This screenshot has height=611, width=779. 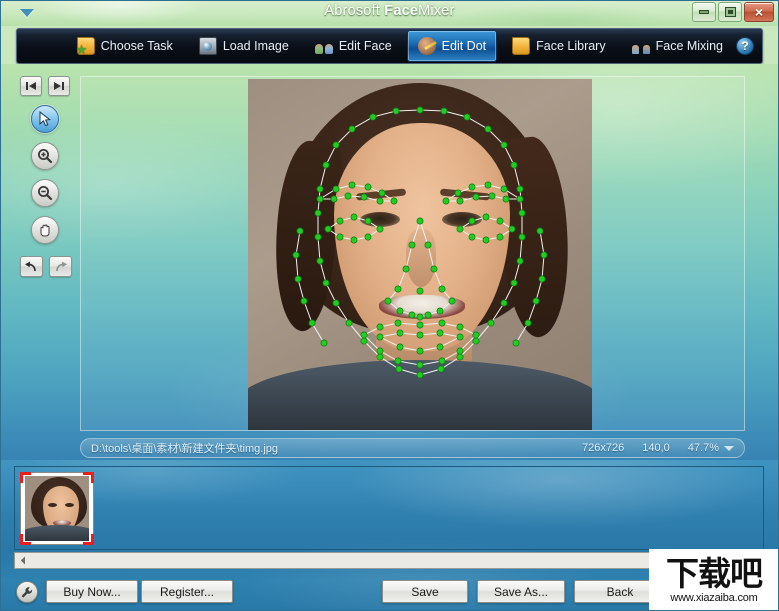 What do you see at coordinates (730, 12) in the screenshot?
I see `maximize-button` at bounding box center [730, 12].